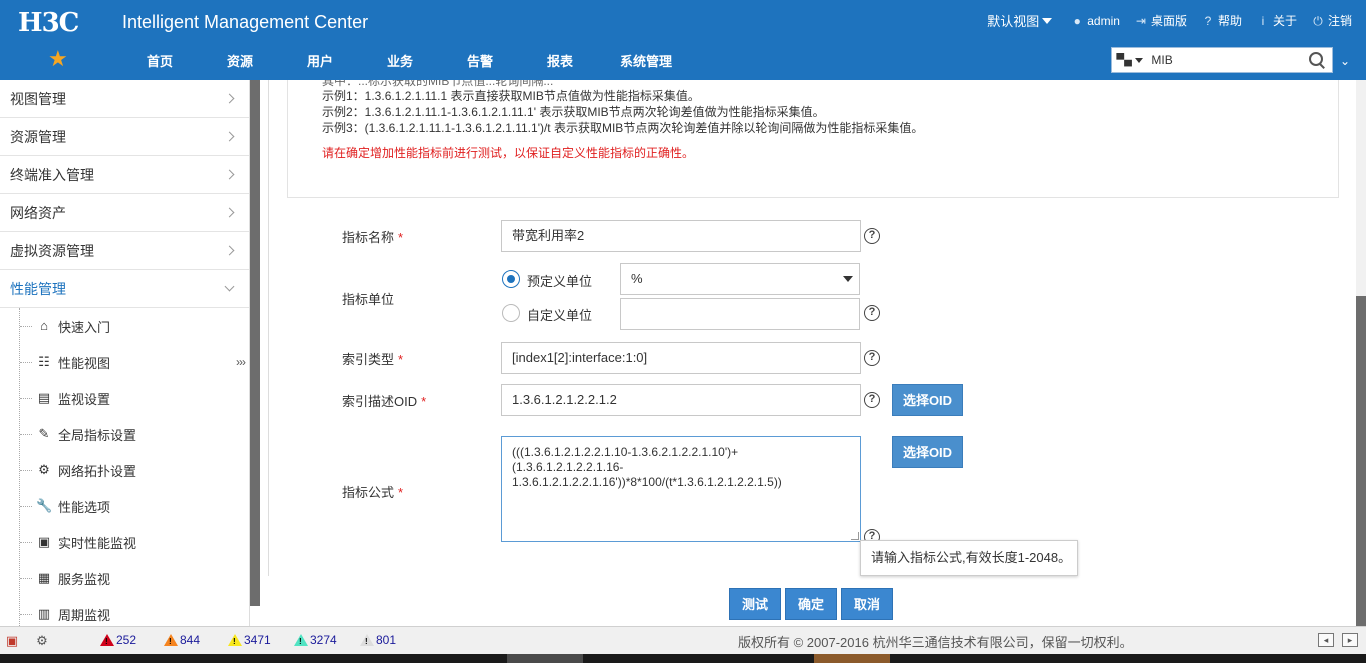 The height and width of the screenshot is (663, 1366). Describe the element at coordinates (372, 358) in the screenshot. I see `index-type-label: 索引类型 *` at that location.